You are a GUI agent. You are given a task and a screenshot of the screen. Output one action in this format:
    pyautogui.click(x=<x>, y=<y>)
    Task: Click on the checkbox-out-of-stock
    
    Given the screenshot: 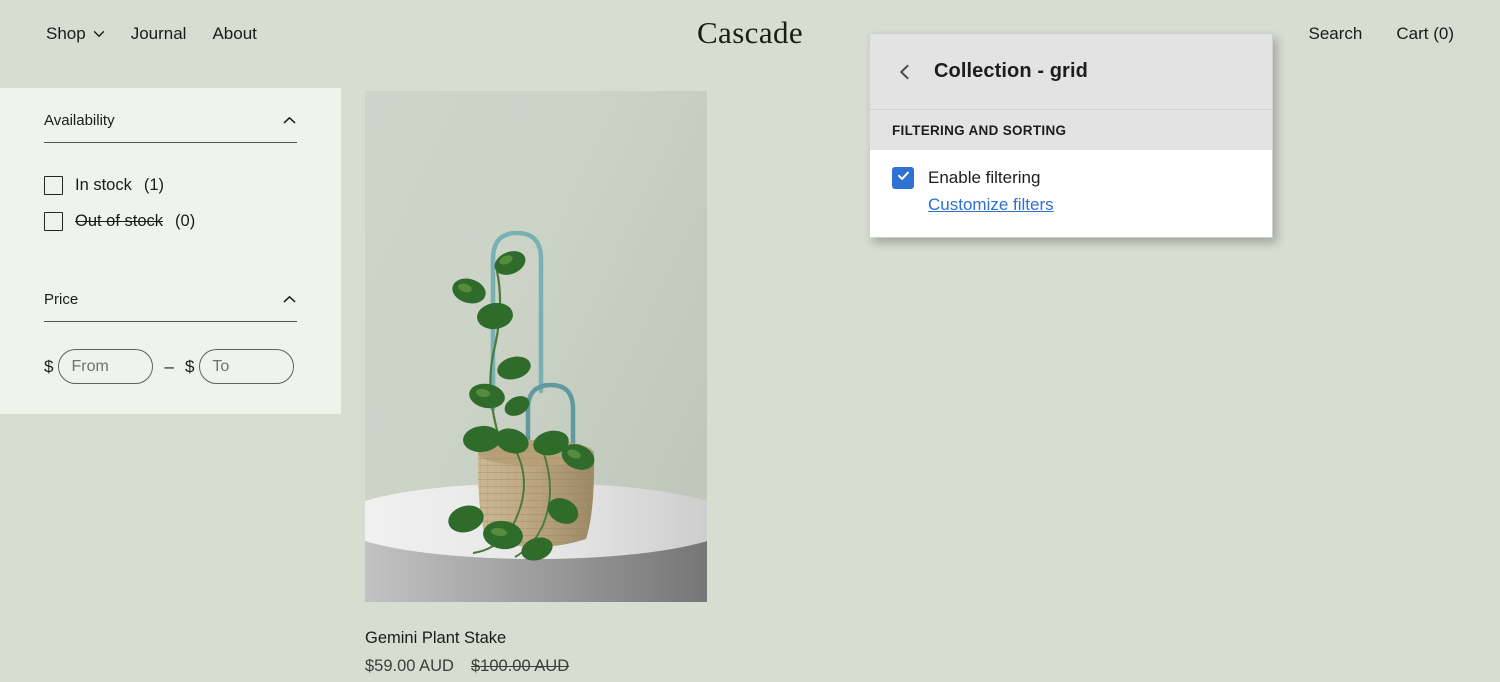 What is the action you would take?
    pyautogui.click(x=53, y=221)
    